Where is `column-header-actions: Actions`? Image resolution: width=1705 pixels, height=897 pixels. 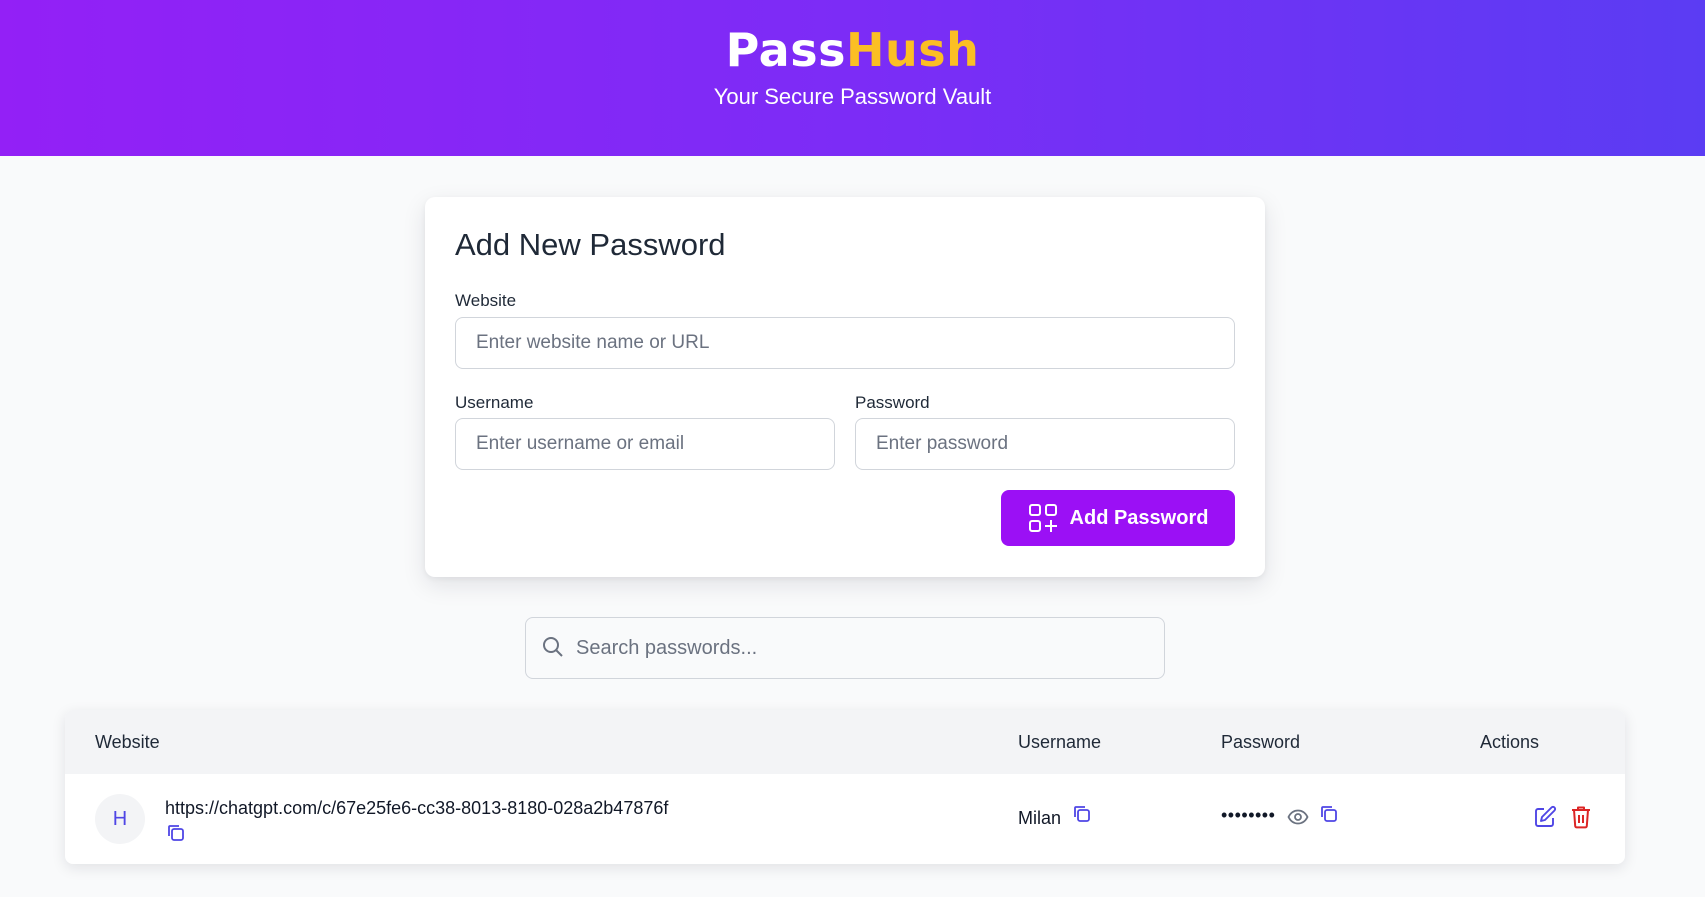
column-header-actions: Actions is located at coordinates (1510, 742).